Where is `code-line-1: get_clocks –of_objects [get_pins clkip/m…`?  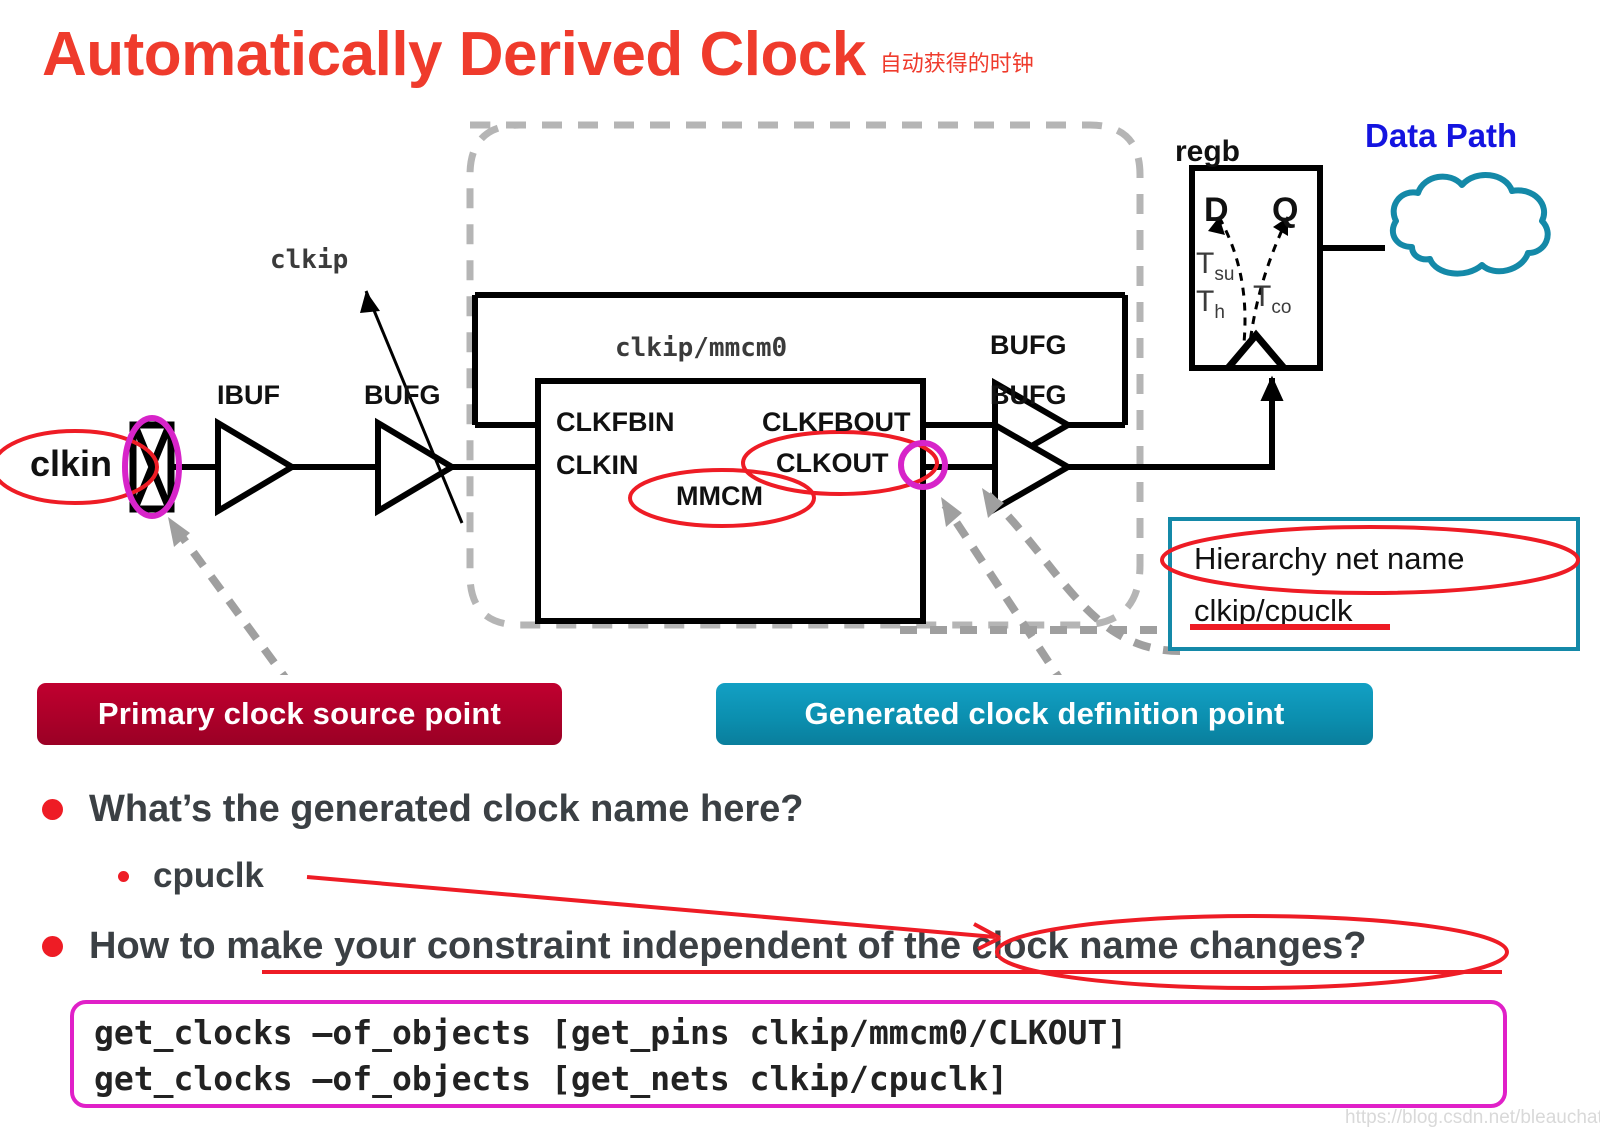
code-line-1: get_clocks –of_objects [get_pins clkip/m… is located at coordinates (611, 1032).